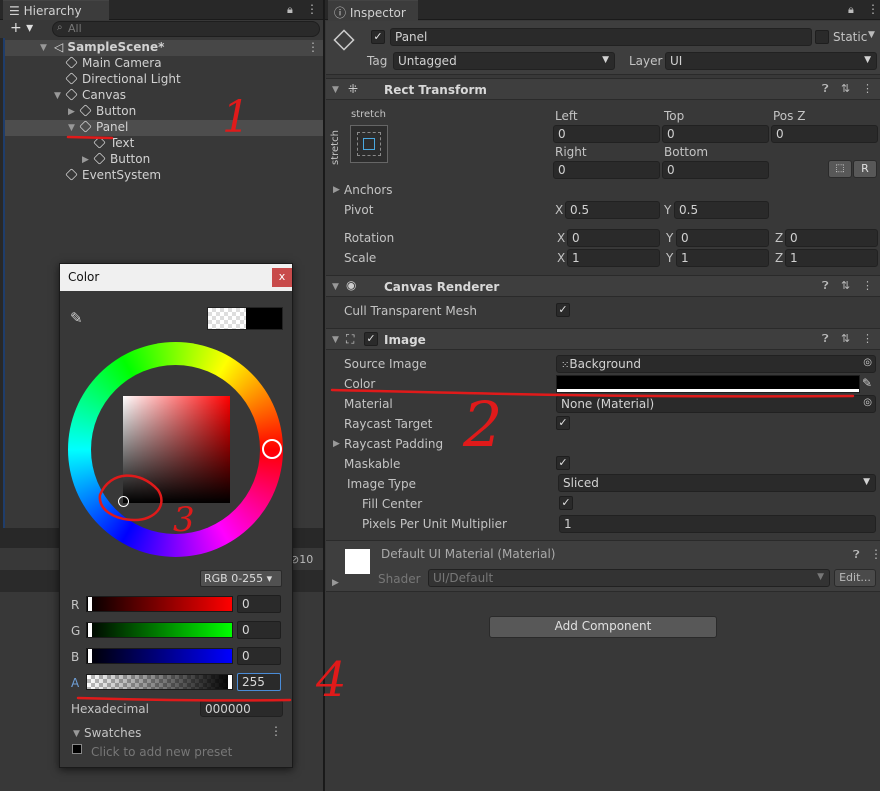  What do you see at coordinates (259, 630) in the screenshot?
I see `g-input: 0` at bounding box center [259, 630].